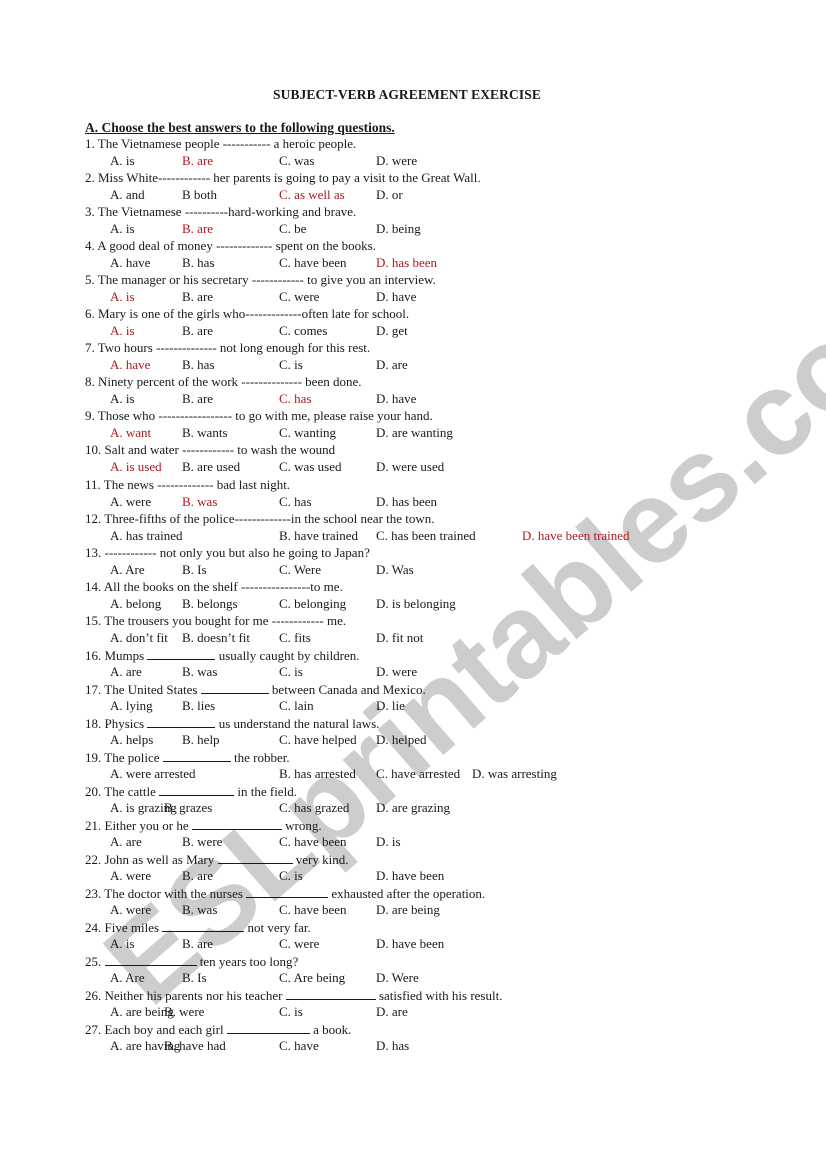 This screenshot has height=1169, width=826. Describe the element at coordinates (312, 978) in the screenshot. I see `answer-option: C. Are being` at that location.